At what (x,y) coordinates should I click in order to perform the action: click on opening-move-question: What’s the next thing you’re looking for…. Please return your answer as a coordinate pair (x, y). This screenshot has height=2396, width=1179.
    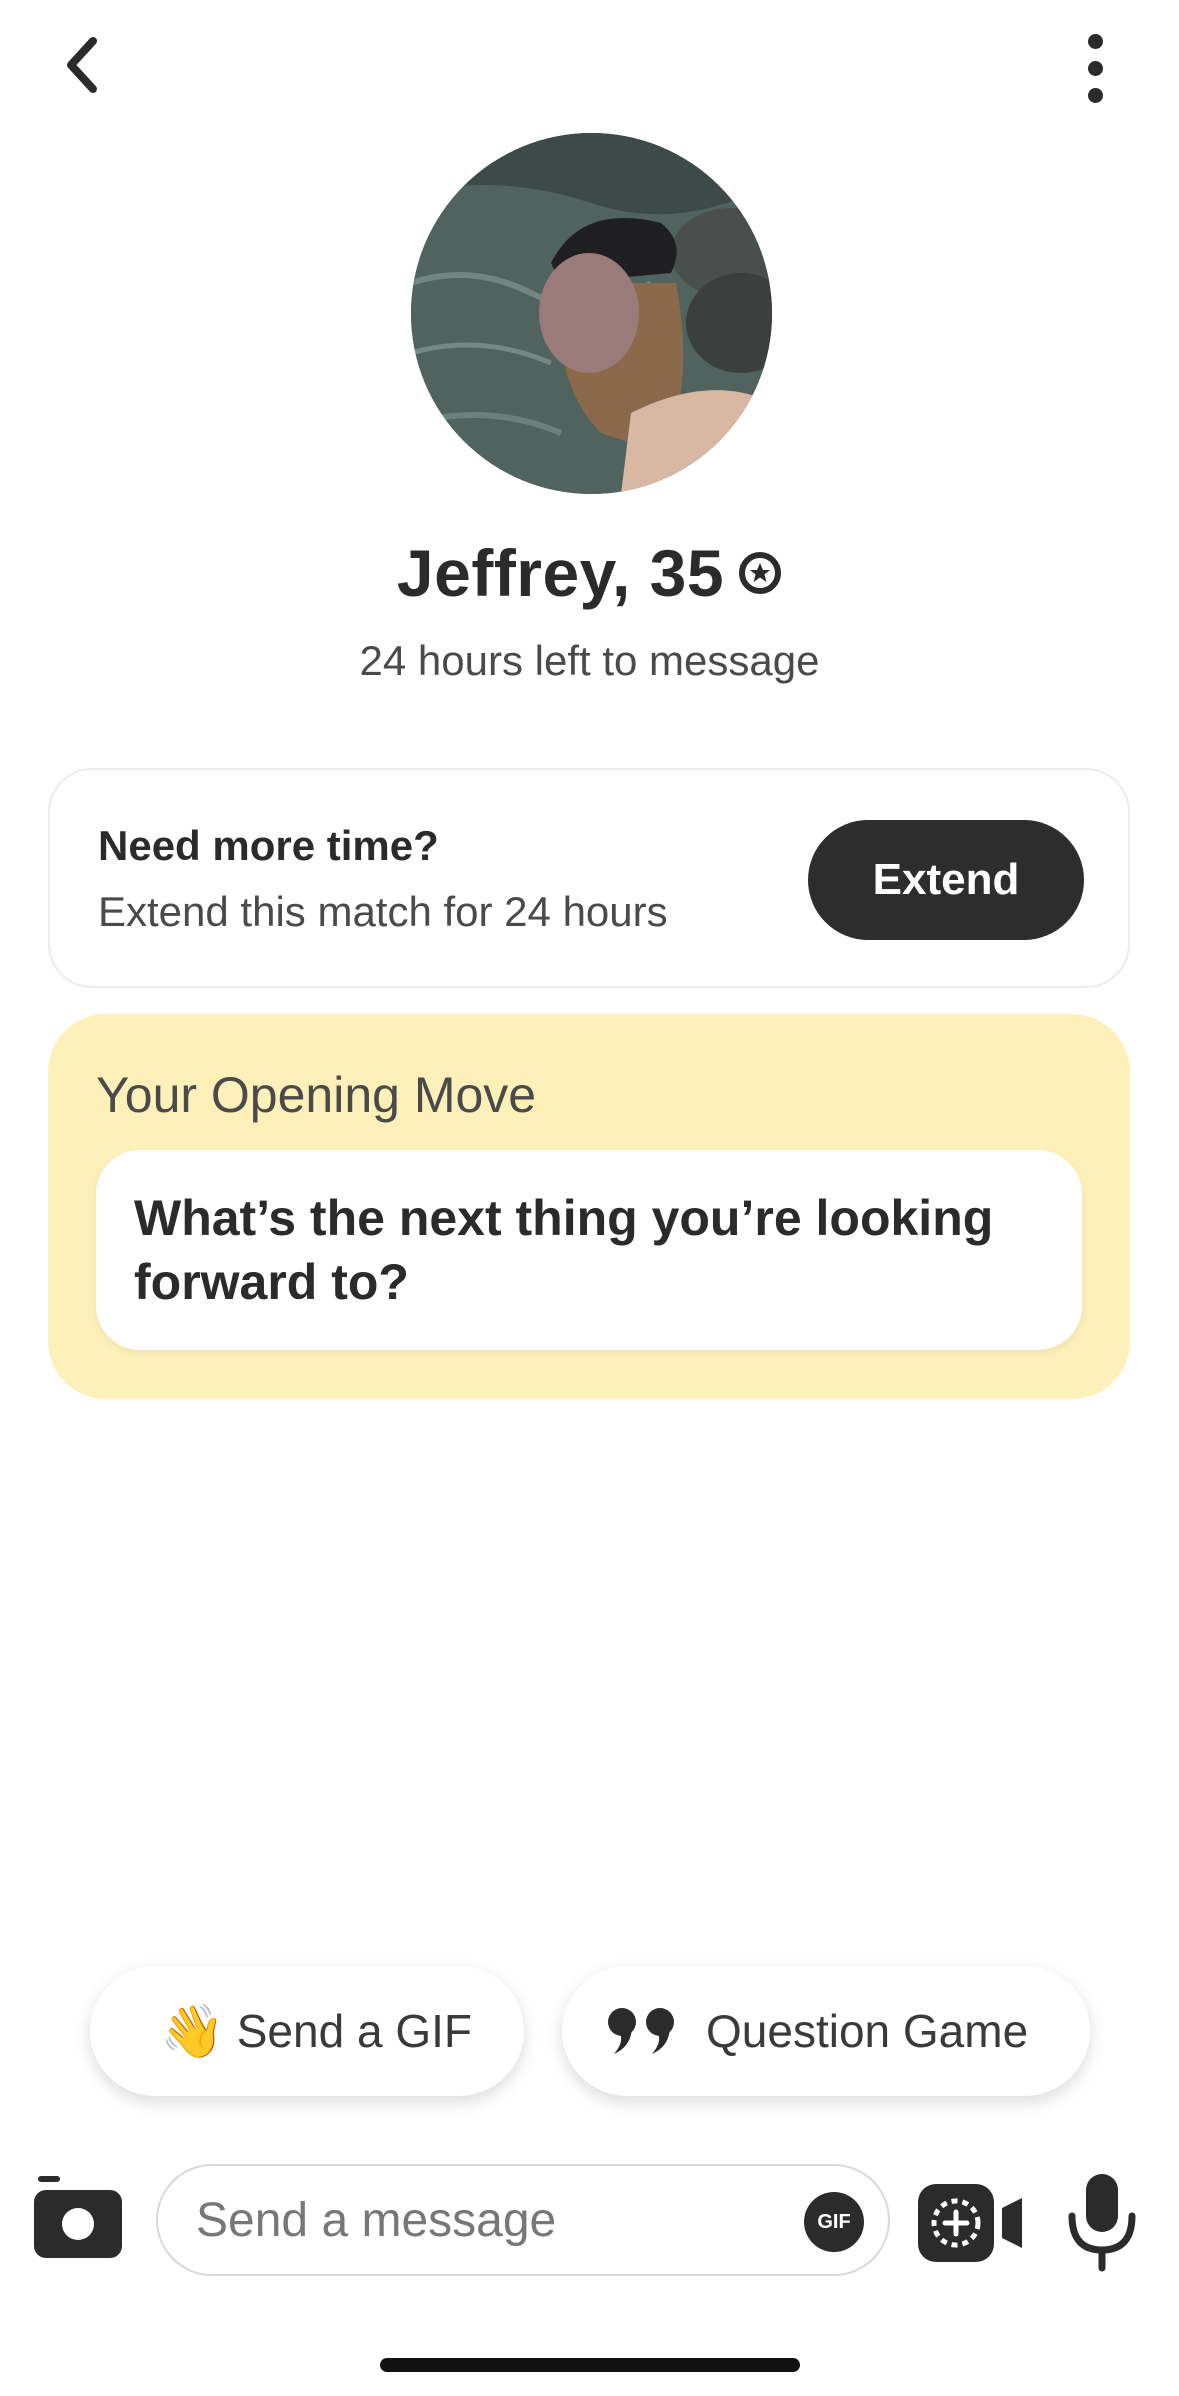
    Looking at the image, I should click on (589, 1250).